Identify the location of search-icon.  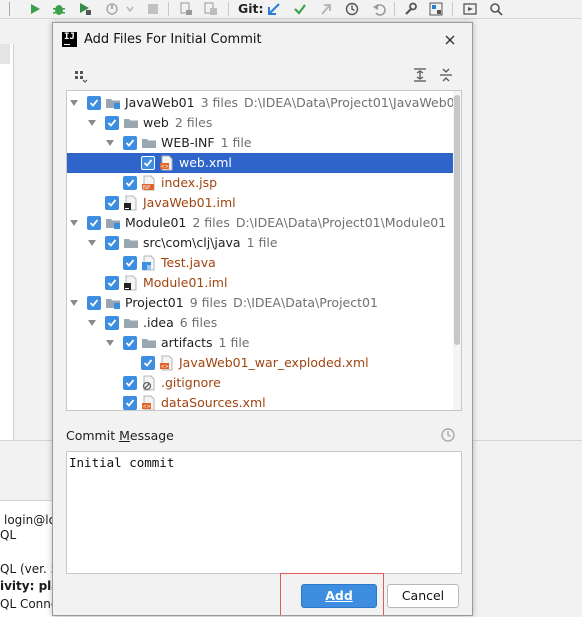
(496, 9).